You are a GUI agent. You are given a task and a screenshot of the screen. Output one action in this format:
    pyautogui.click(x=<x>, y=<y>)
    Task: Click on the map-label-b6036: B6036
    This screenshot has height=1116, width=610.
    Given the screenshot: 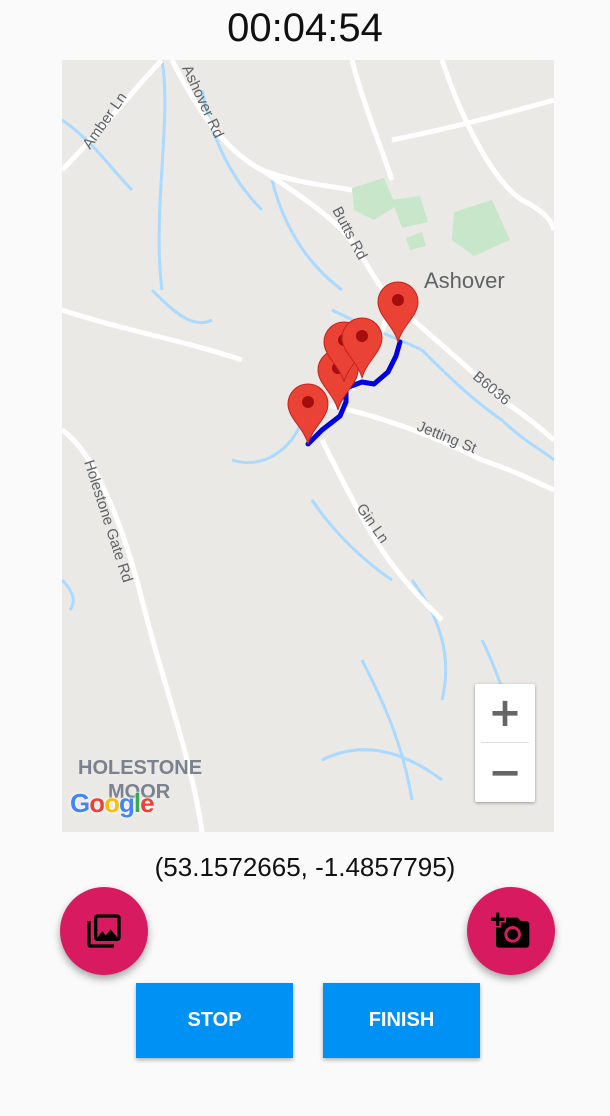 What is the action you would take?
    pyautogui.click(x=491, y=388)
    